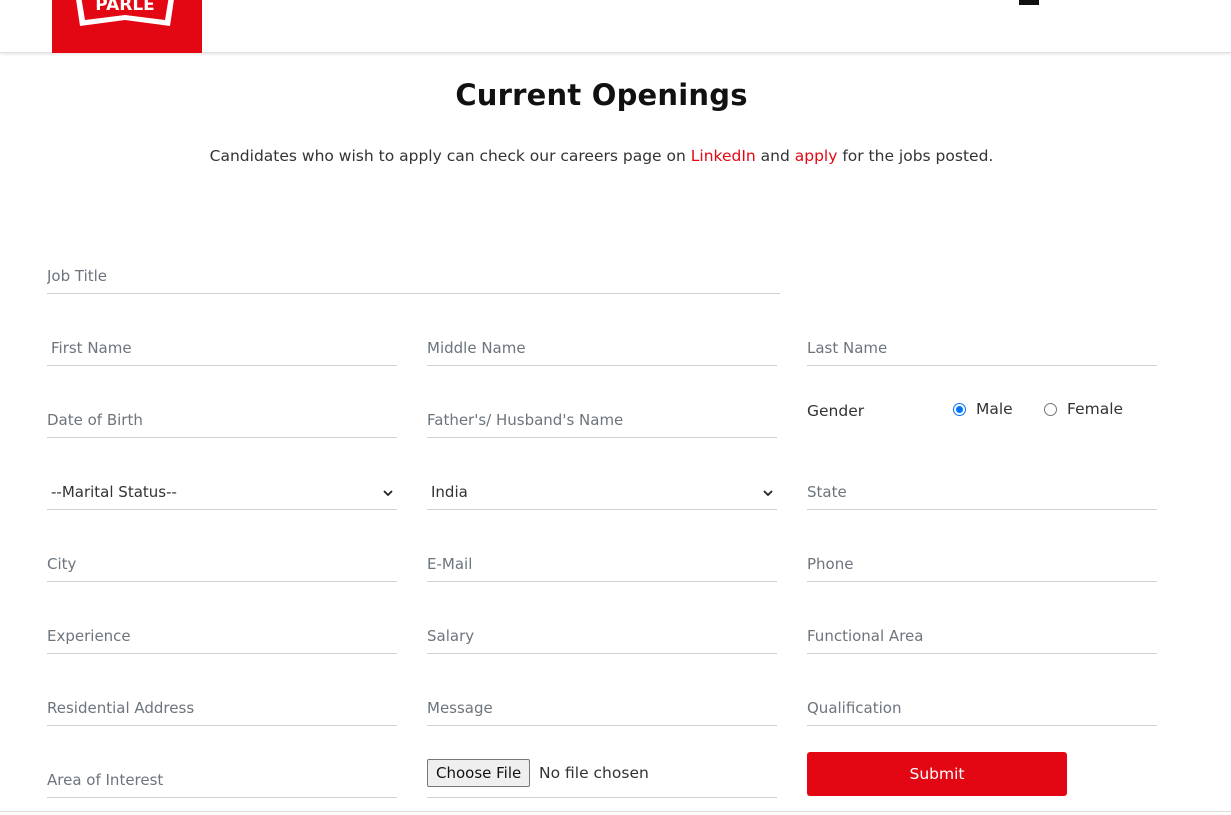  I want to click on phone-input, so click(982, 558).